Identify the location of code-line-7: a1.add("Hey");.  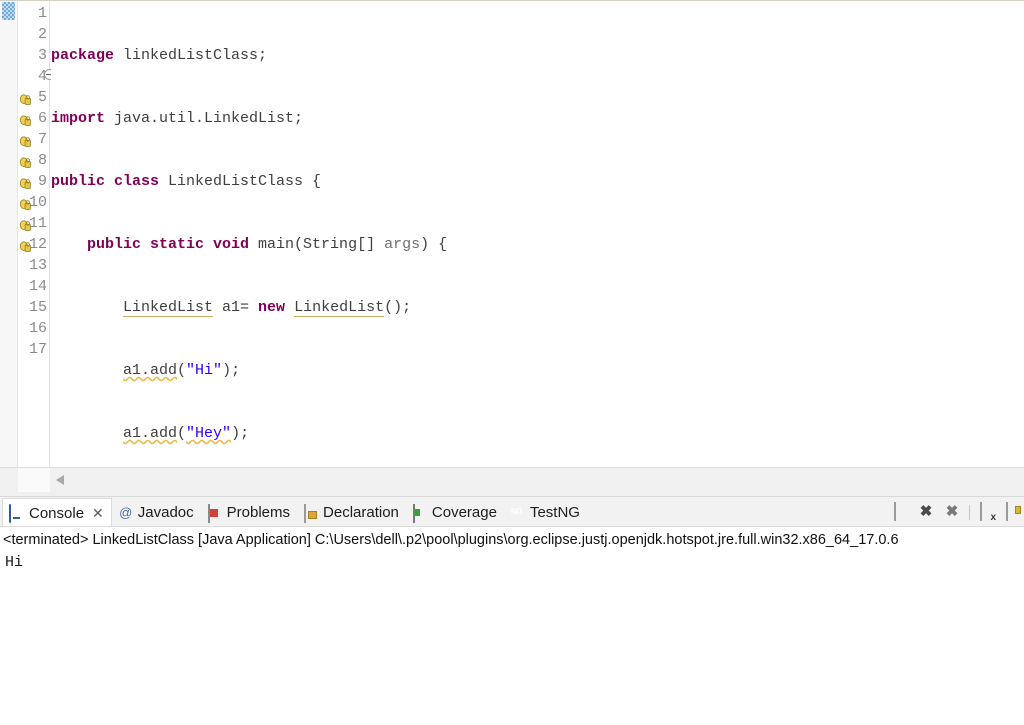
(537, 433).